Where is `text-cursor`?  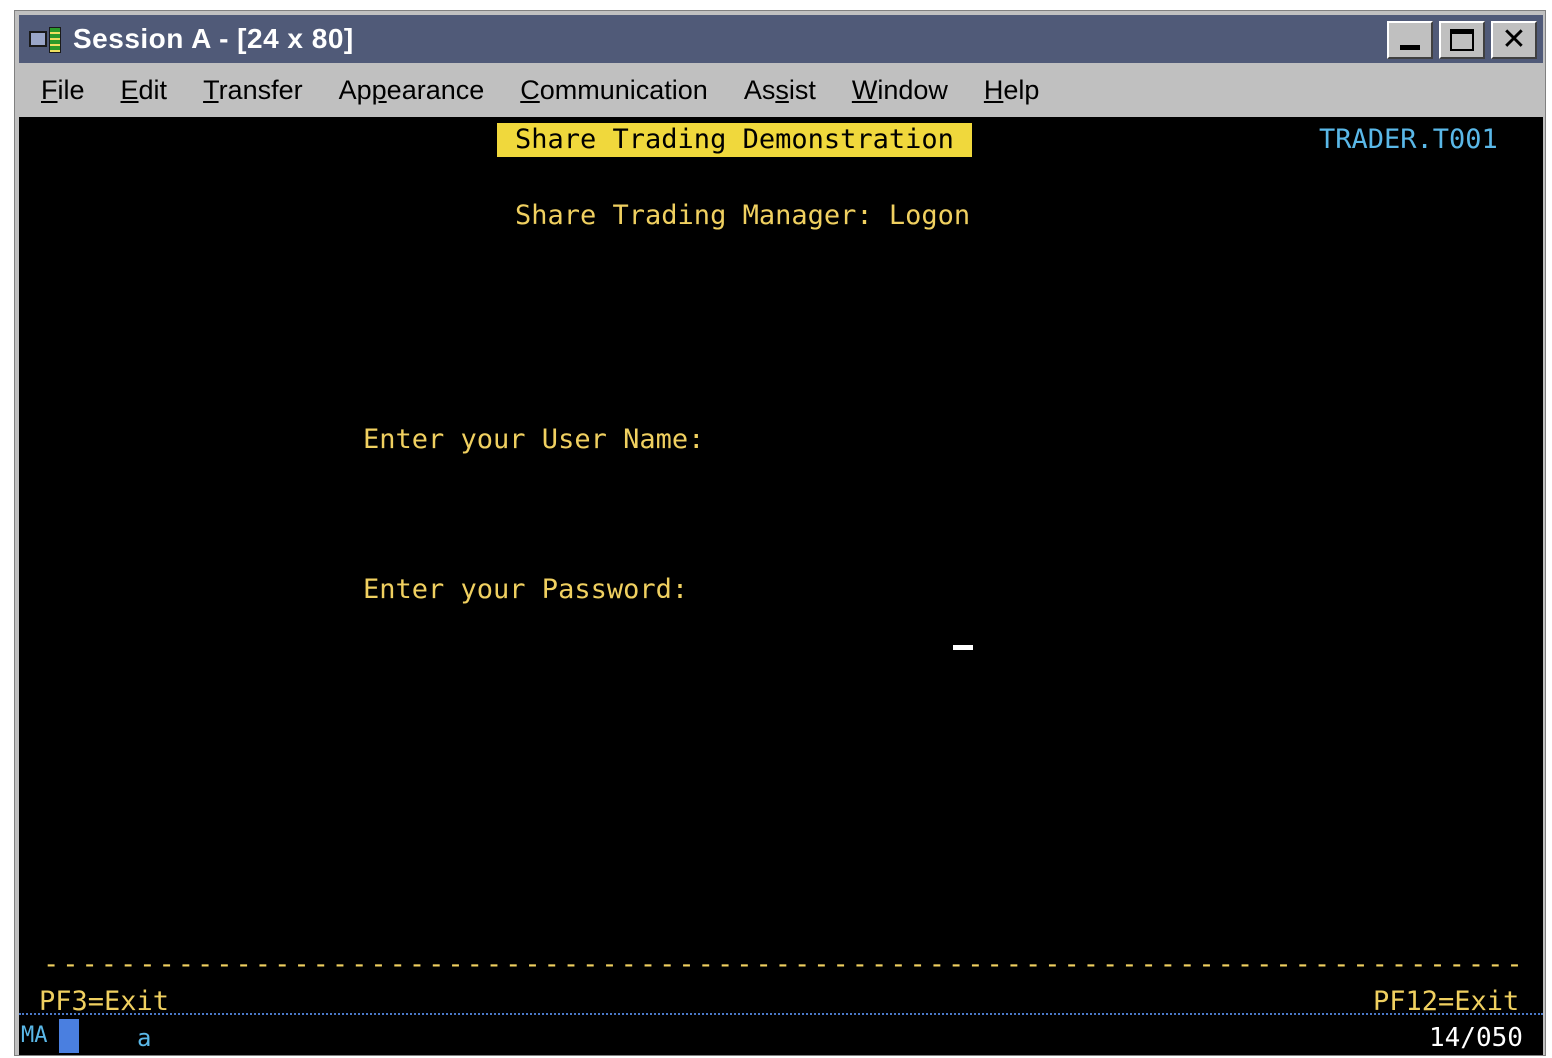 text-cursor is located at coordinates (963, 647).